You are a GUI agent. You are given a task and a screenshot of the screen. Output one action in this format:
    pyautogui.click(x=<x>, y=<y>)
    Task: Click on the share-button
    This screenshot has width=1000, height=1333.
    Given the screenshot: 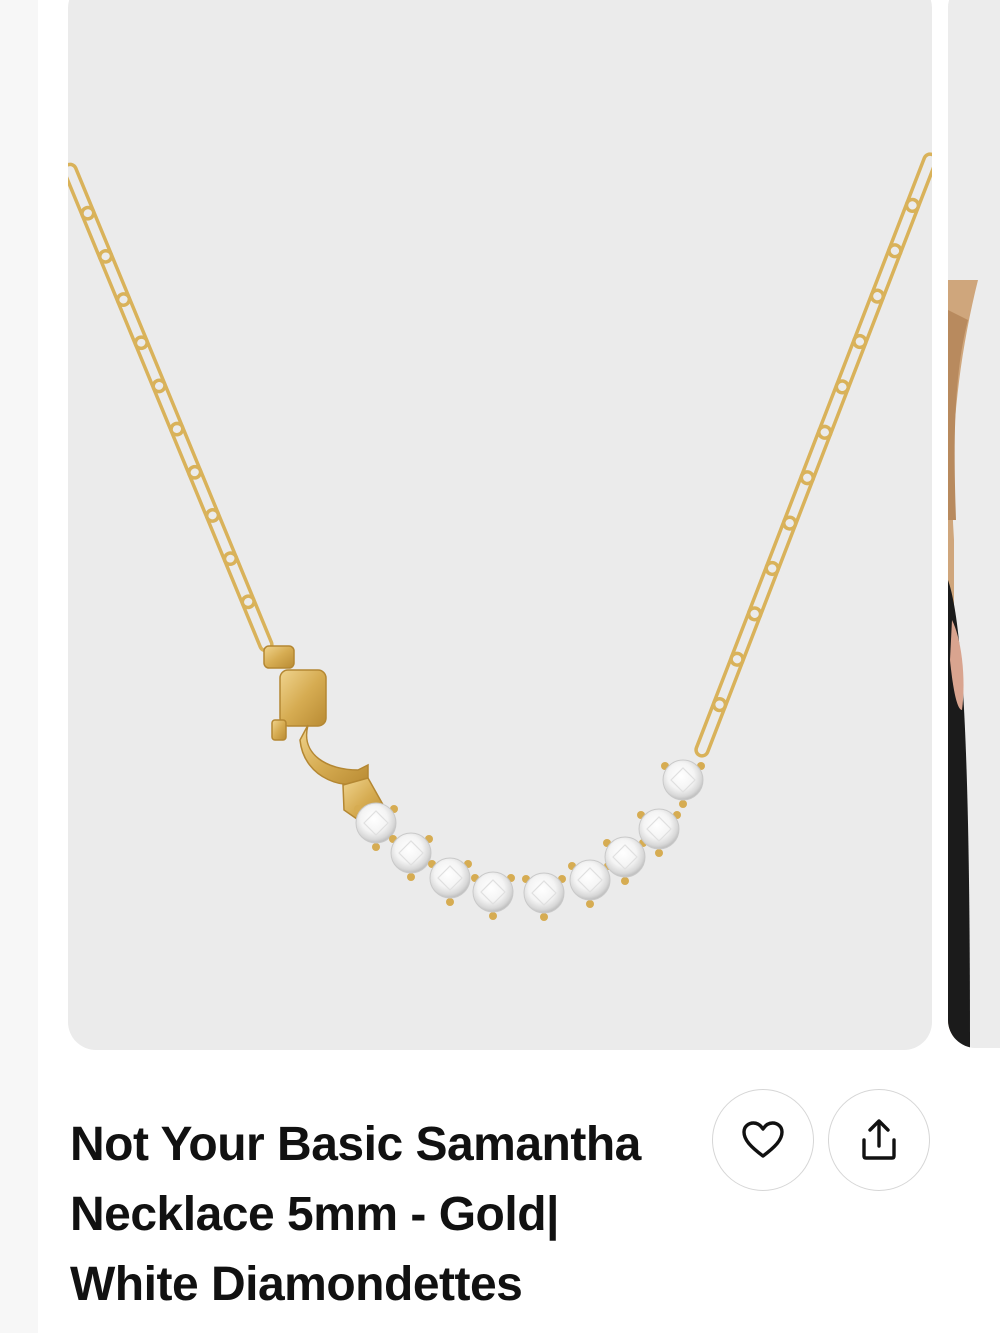 What is the action you would take?
    pyautogui.click(x=879, y=1140)
    